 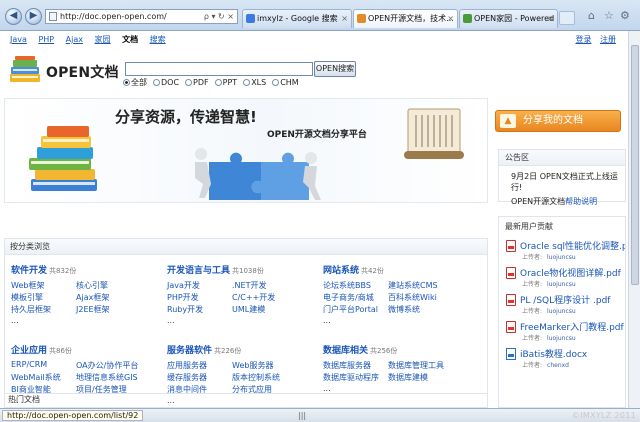 What do you see at coordinates (572, 325) in the screenshot?
I see `doc-title: FreeMarker入门教程.pdf` at bounding box center [572, 325].